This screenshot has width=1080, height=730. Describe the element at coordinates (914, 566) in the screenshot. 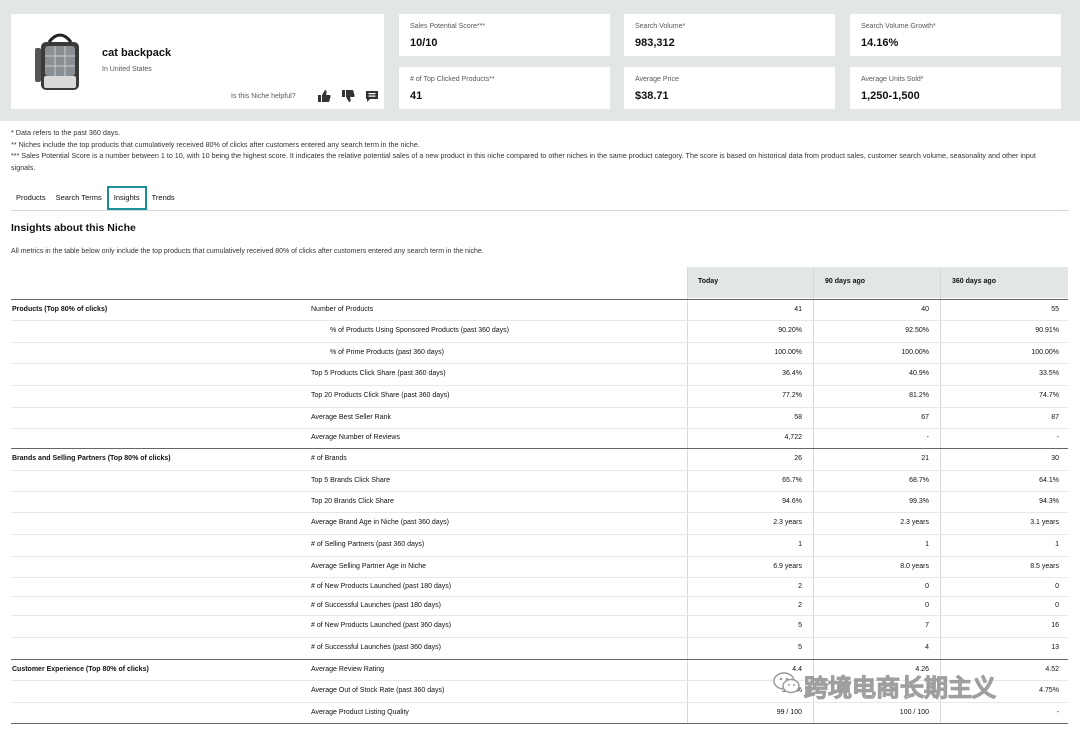

I see `row-value-90-days: 8.0 years` at that location.